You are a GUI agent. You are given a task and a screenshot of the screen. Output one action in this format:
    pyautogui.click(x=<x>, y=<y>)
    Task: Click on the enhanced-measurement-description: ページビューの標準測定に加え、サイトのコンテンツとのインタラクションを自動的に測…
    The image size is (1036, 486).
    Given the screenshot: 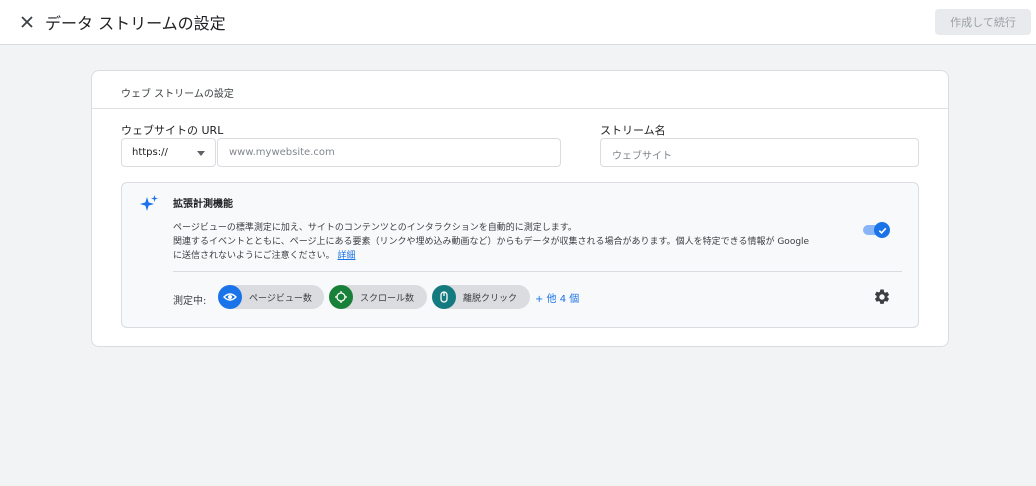 What is the action you would take?
    pyautogui.click(x=493, y=242)
    